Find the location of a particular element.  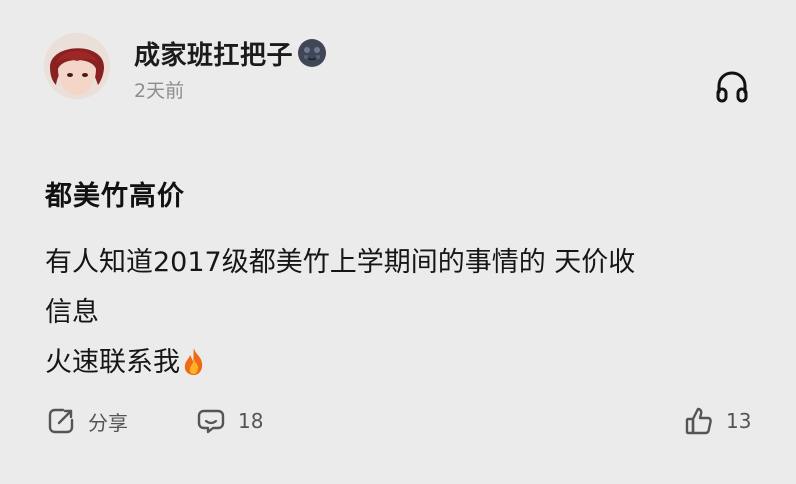

thumbs-up-icon is located at coordinates (698, 421).